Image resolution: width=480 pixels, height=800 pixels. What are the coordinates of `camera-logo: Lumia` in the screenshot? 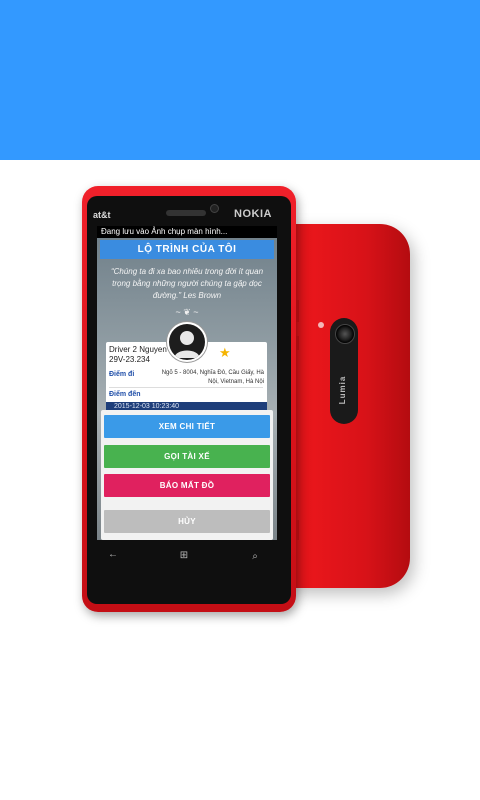 It's located at (342, 390).